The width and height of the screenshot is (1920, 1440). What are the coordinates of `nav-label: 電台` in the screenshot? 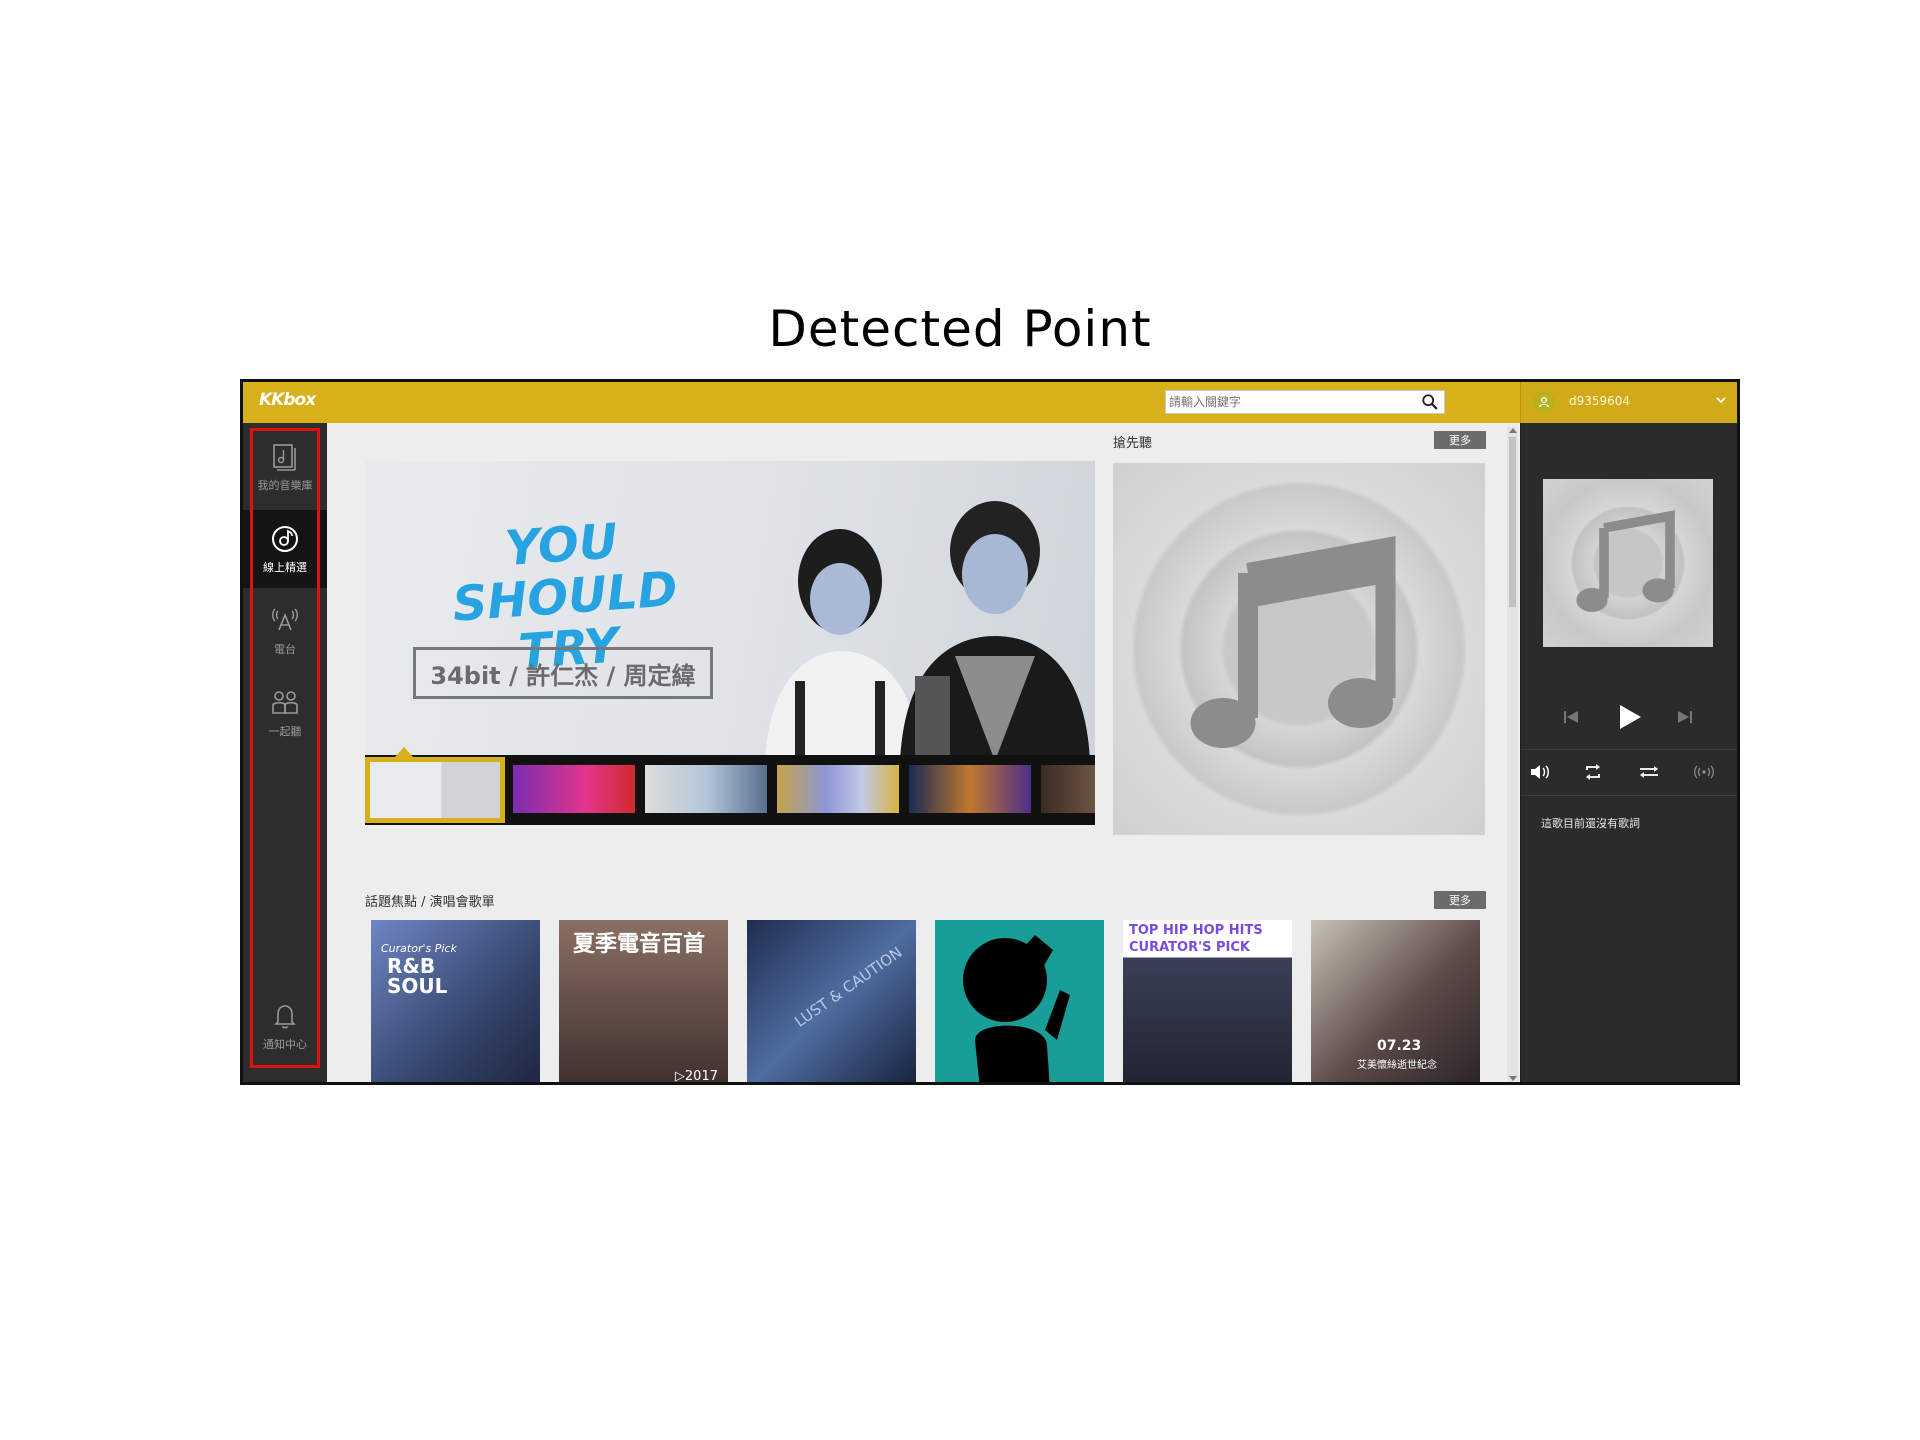 It's located at (285, 649).